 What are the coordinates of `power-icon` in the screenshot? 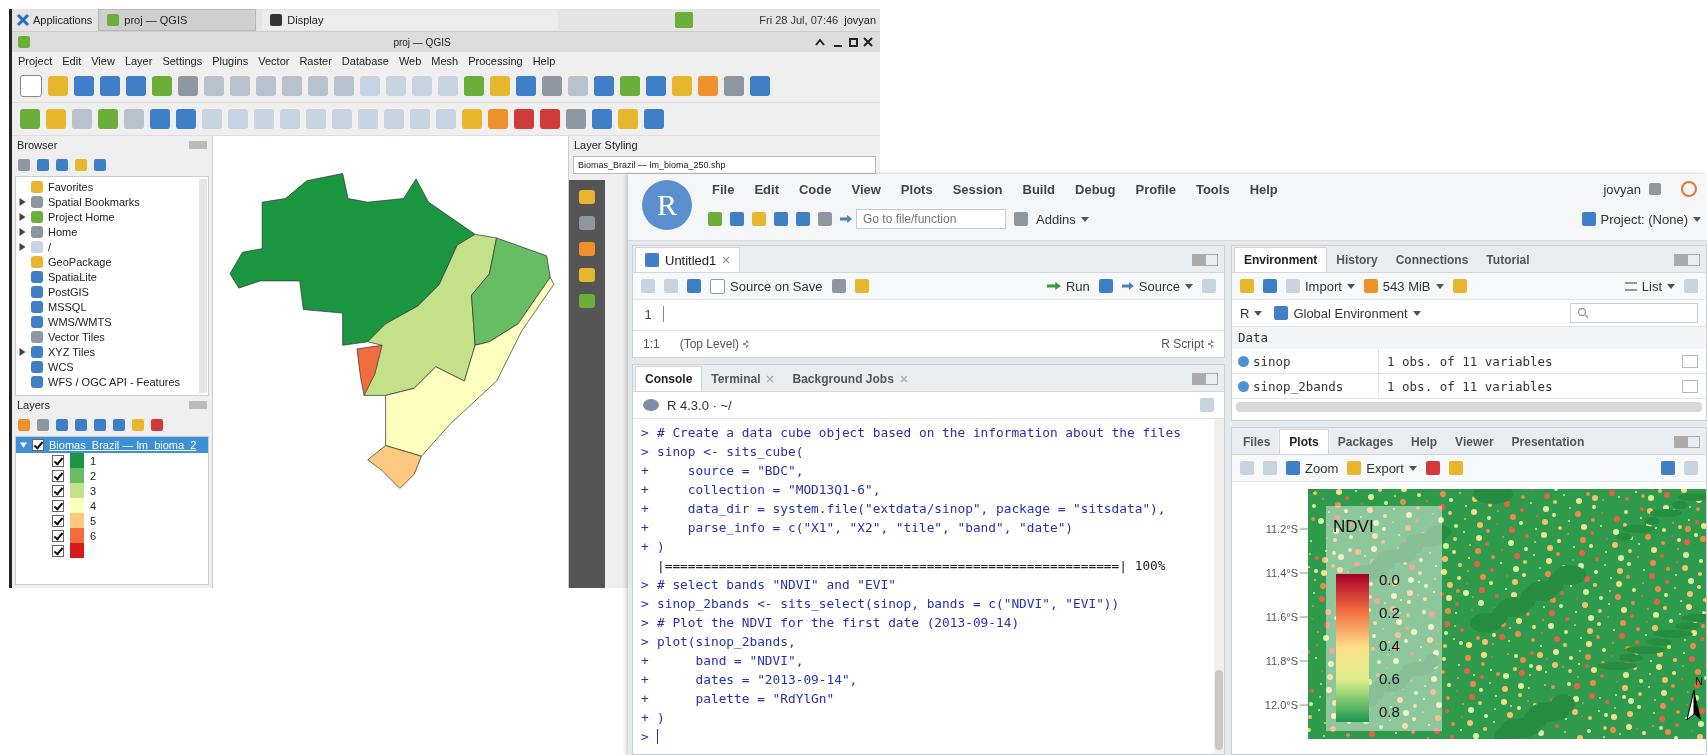 It's located at (1689, 189).